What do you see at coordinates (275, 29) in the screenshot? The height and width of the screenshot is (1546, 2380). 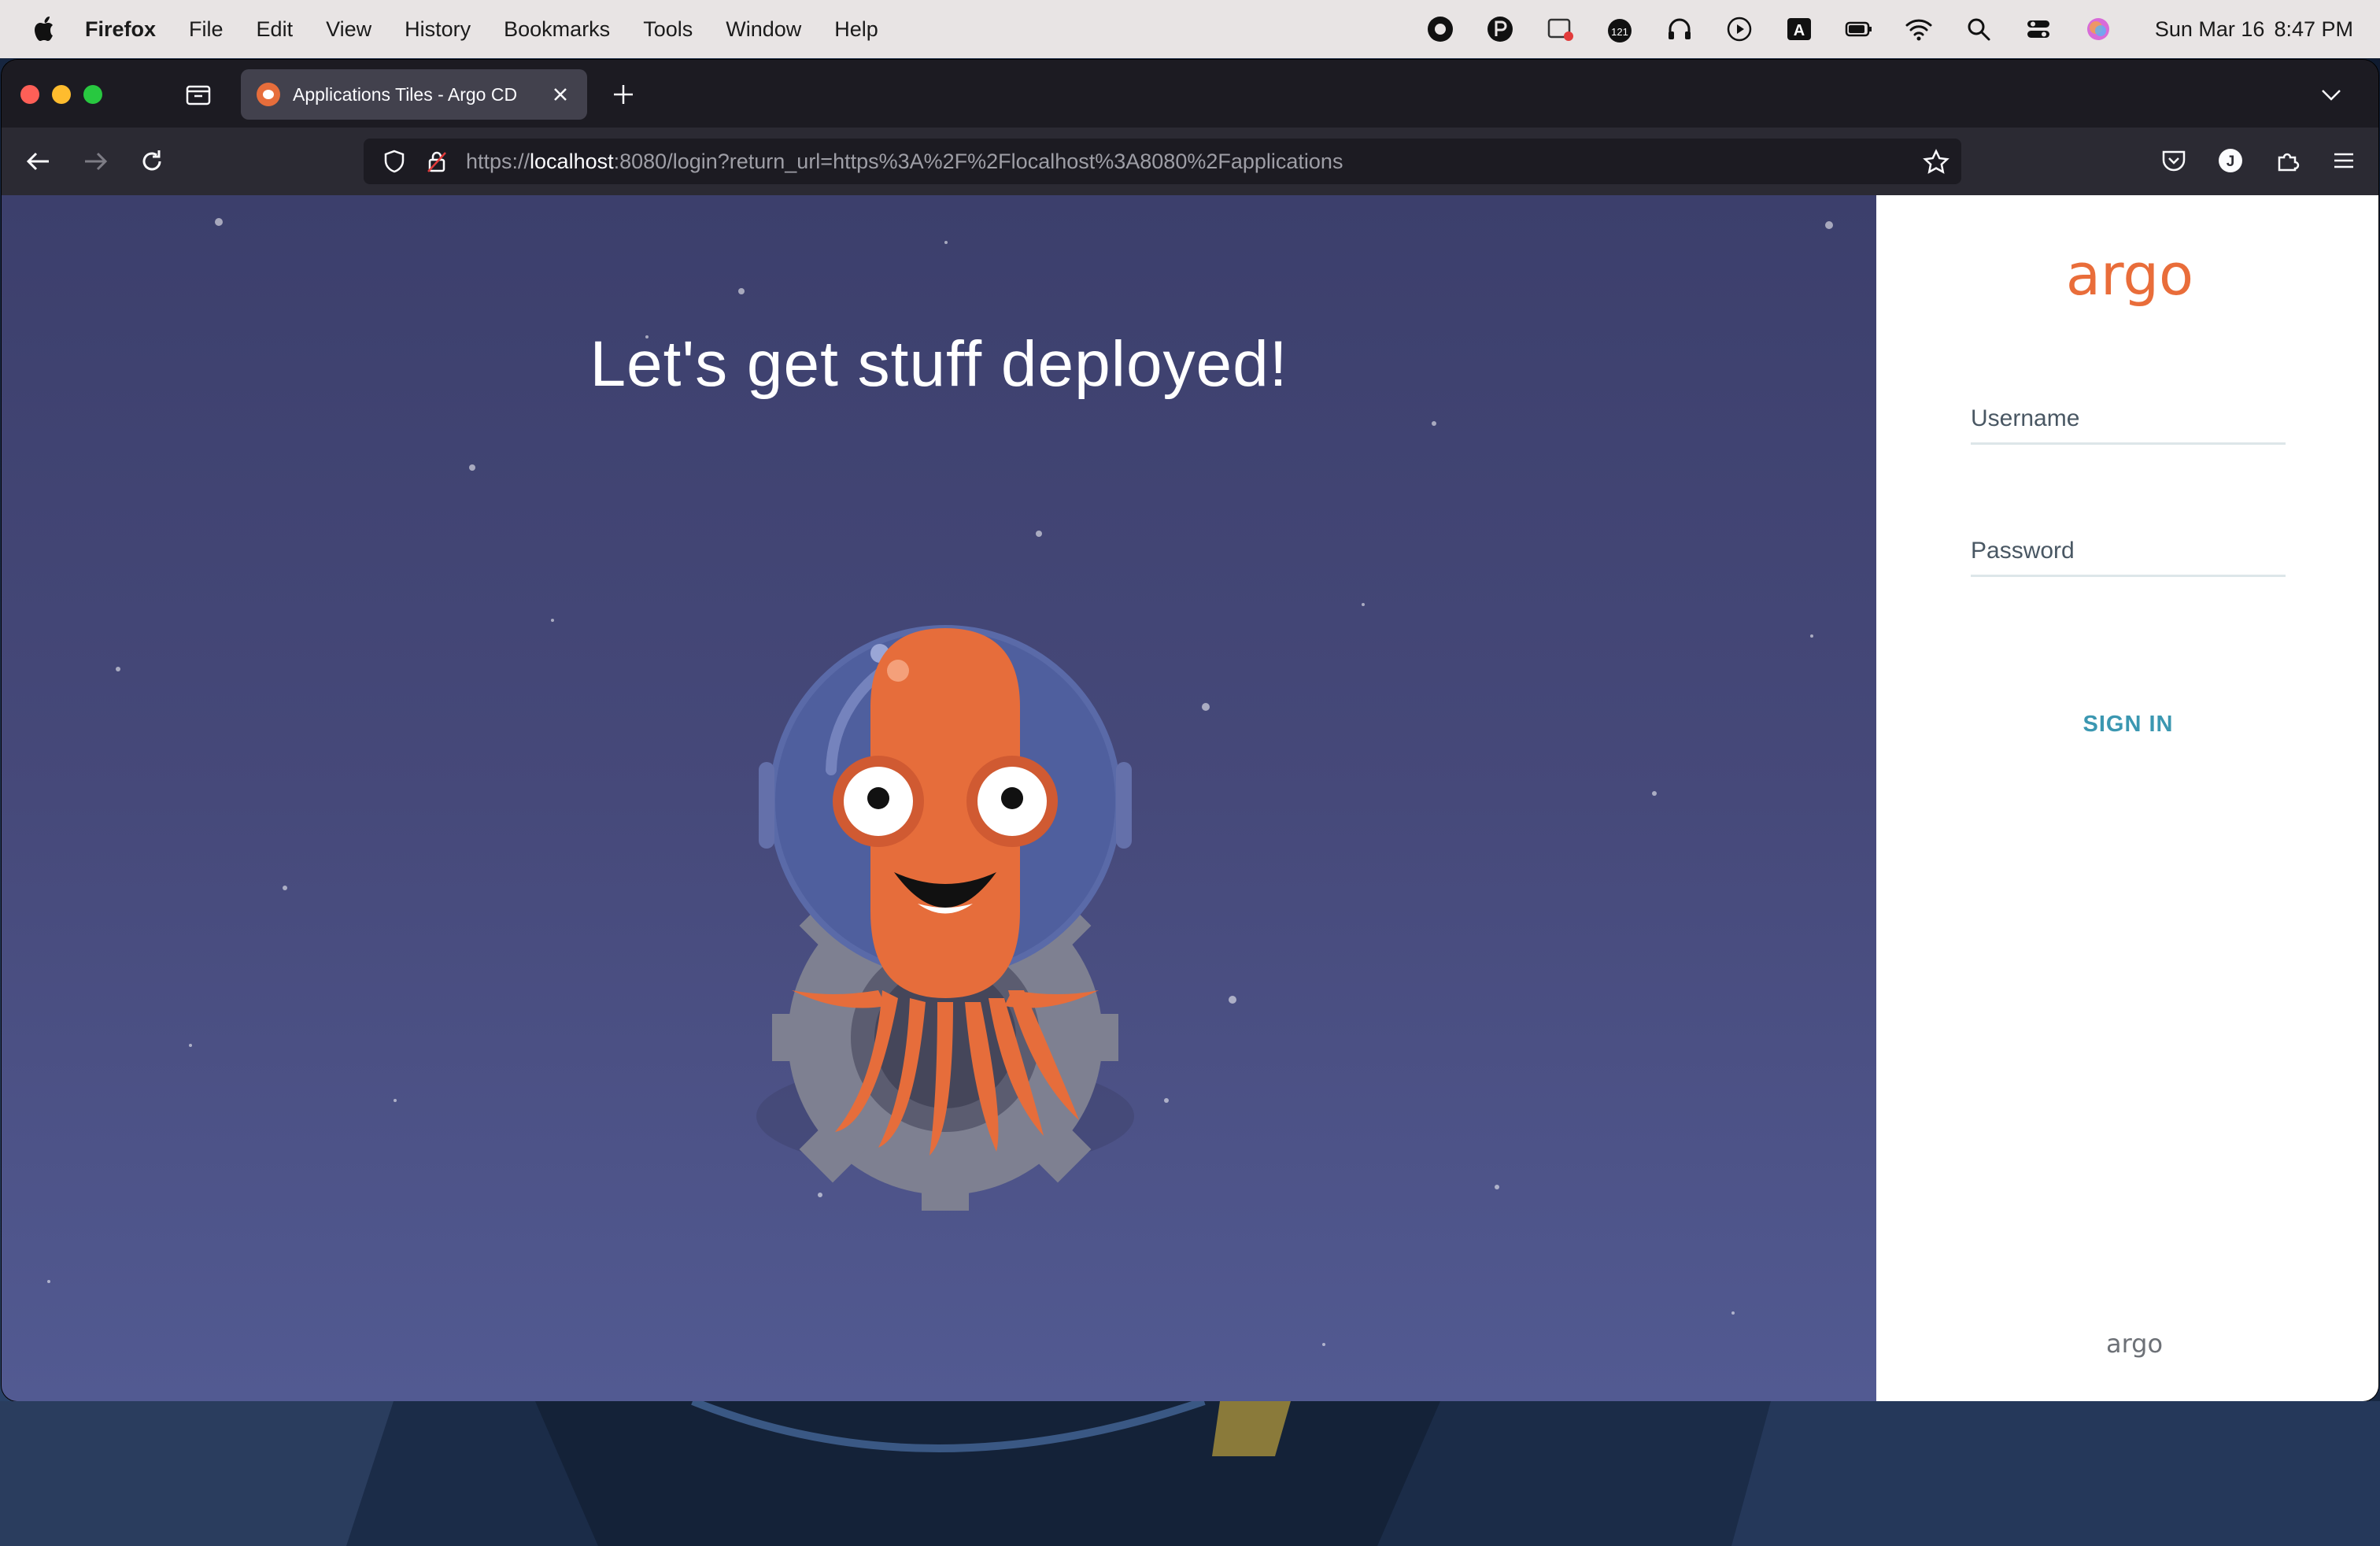 I see `menu-edit: Edit` at bounding box center [275, 29].